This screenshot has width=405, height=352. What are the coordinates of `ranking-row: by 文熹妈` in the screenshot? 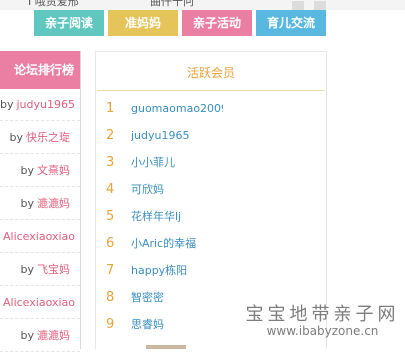 It's located at (40, 171).